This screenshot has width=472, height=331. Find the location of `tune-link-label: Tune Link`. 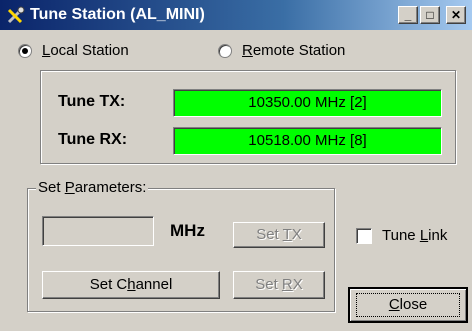

tune-link-label: Tune Link is located at coordinates (415, 235).